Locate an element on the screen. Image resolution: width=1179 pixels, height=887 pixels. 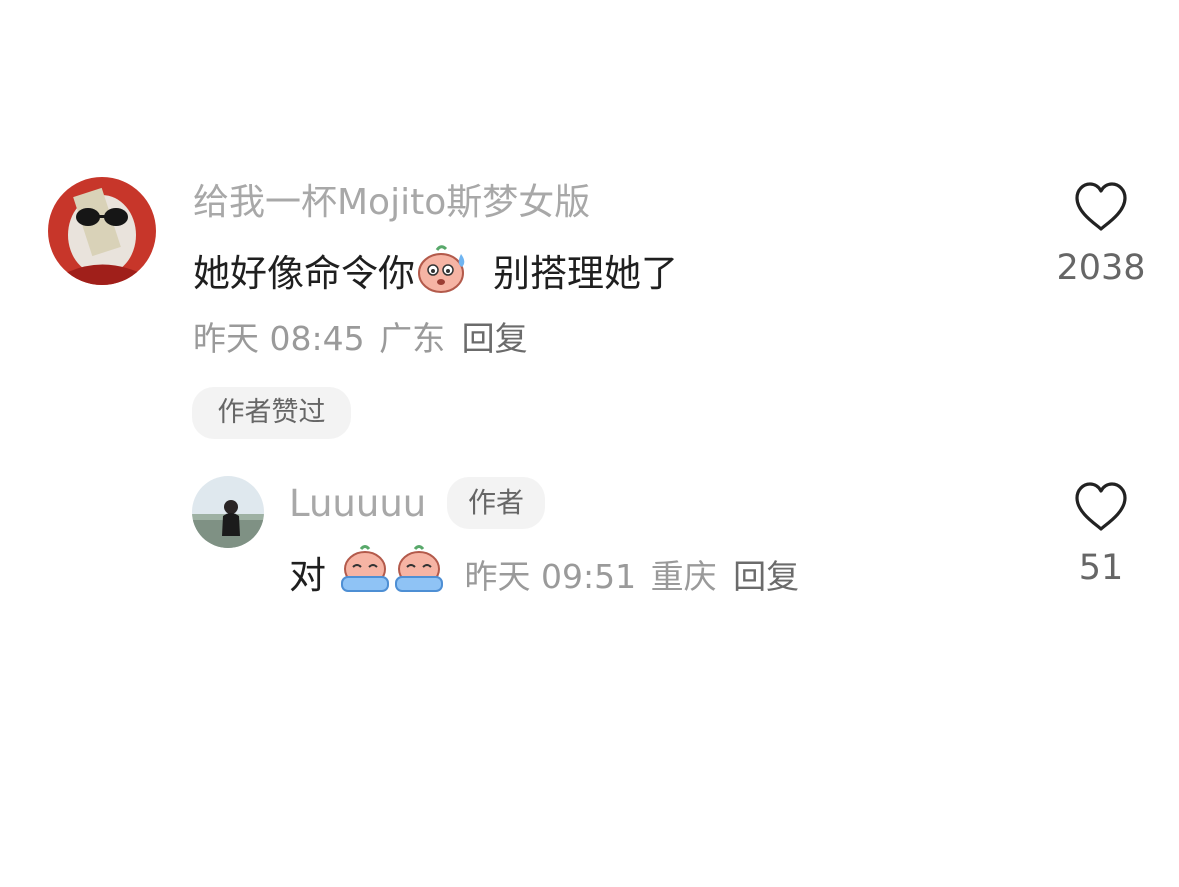
comment-text-start: 她好像命令你 is located at coordinates (304, 273).